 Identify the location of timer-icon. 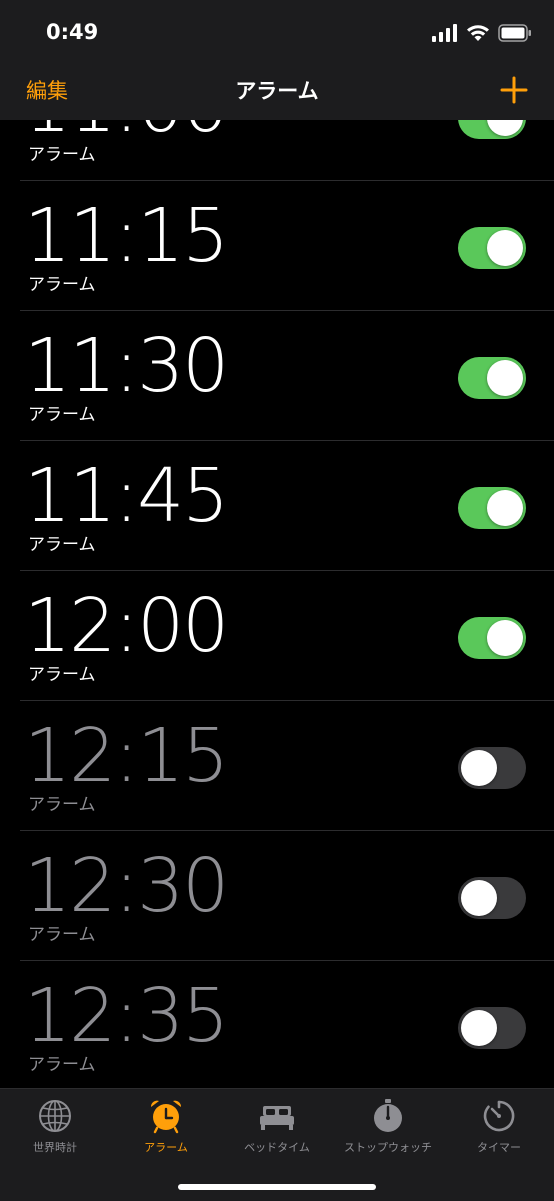
(499, 1116).